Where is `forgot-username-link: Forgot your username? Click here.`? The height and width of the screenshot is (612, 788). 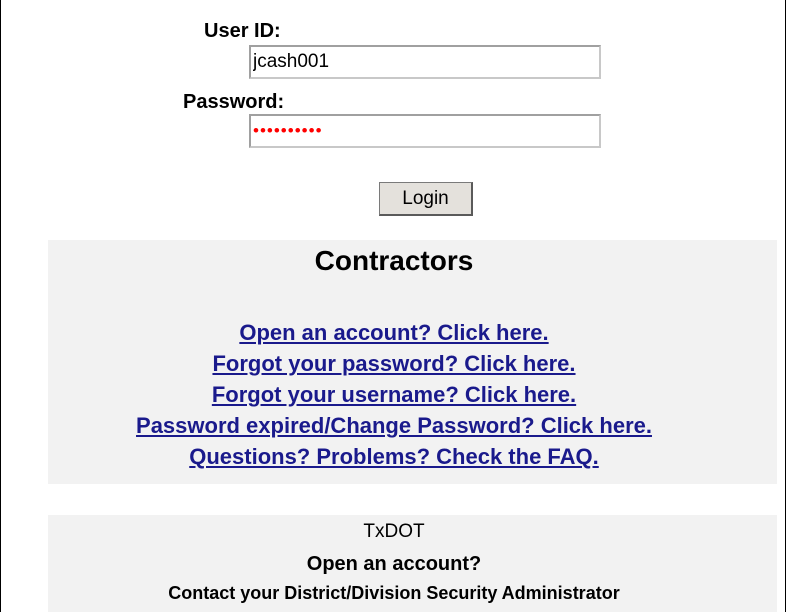 forgot-username-link: Forgot your username? Click here. is located at coordinates (394, 394).